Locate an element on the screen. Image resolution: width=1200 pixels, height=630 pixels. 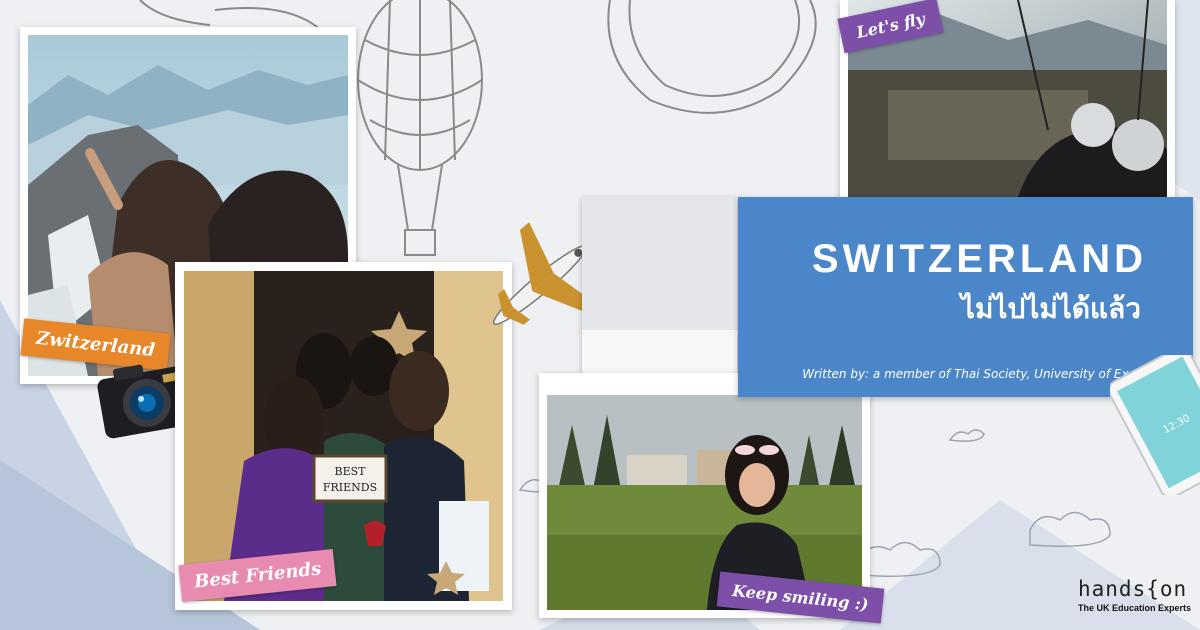
smiling-scene is located at coordinates (704, 502).